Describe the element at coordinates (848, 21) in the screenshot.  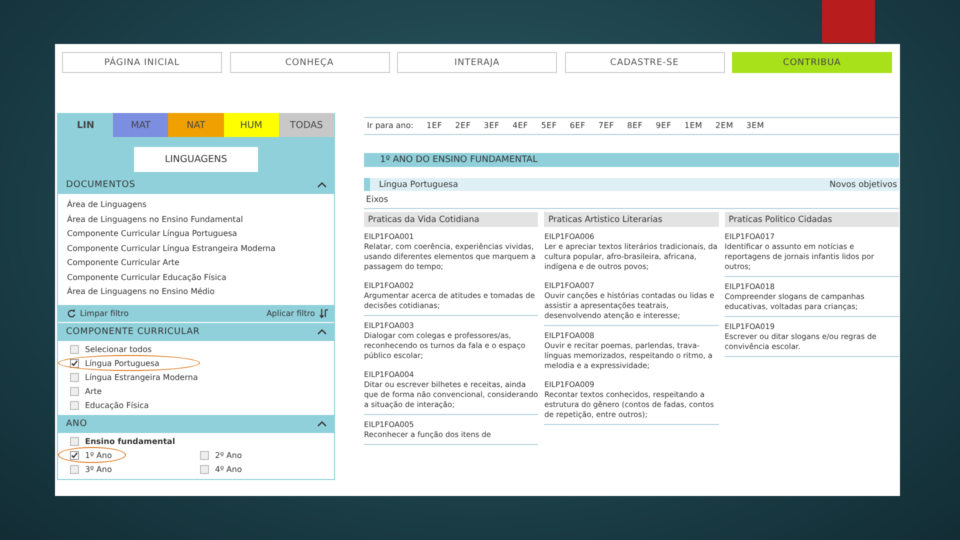
I see `slide-accent-bar` at that location.